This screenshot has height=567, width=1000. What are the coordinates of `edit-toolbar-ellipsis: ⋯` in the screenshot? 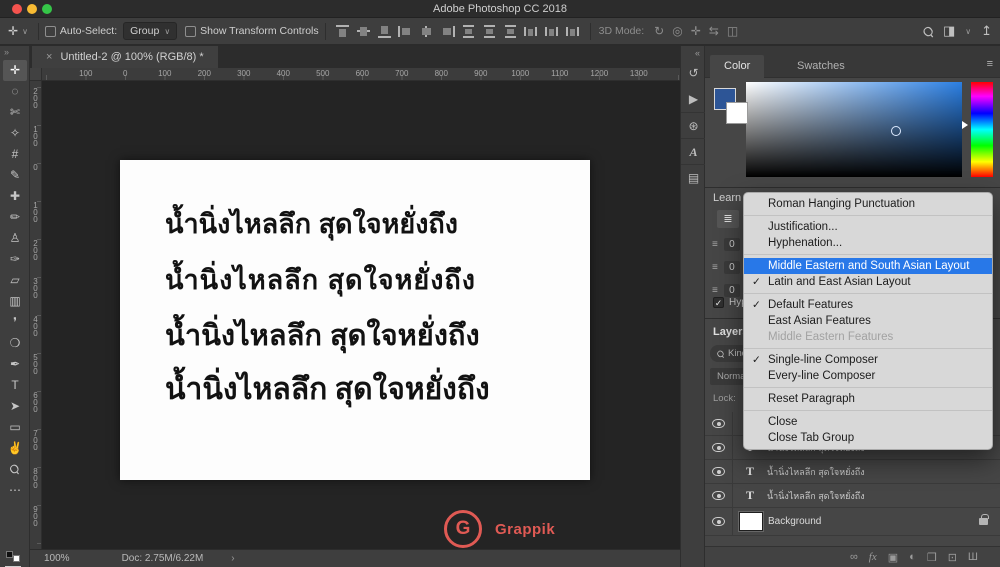 It's located at (15, 490).